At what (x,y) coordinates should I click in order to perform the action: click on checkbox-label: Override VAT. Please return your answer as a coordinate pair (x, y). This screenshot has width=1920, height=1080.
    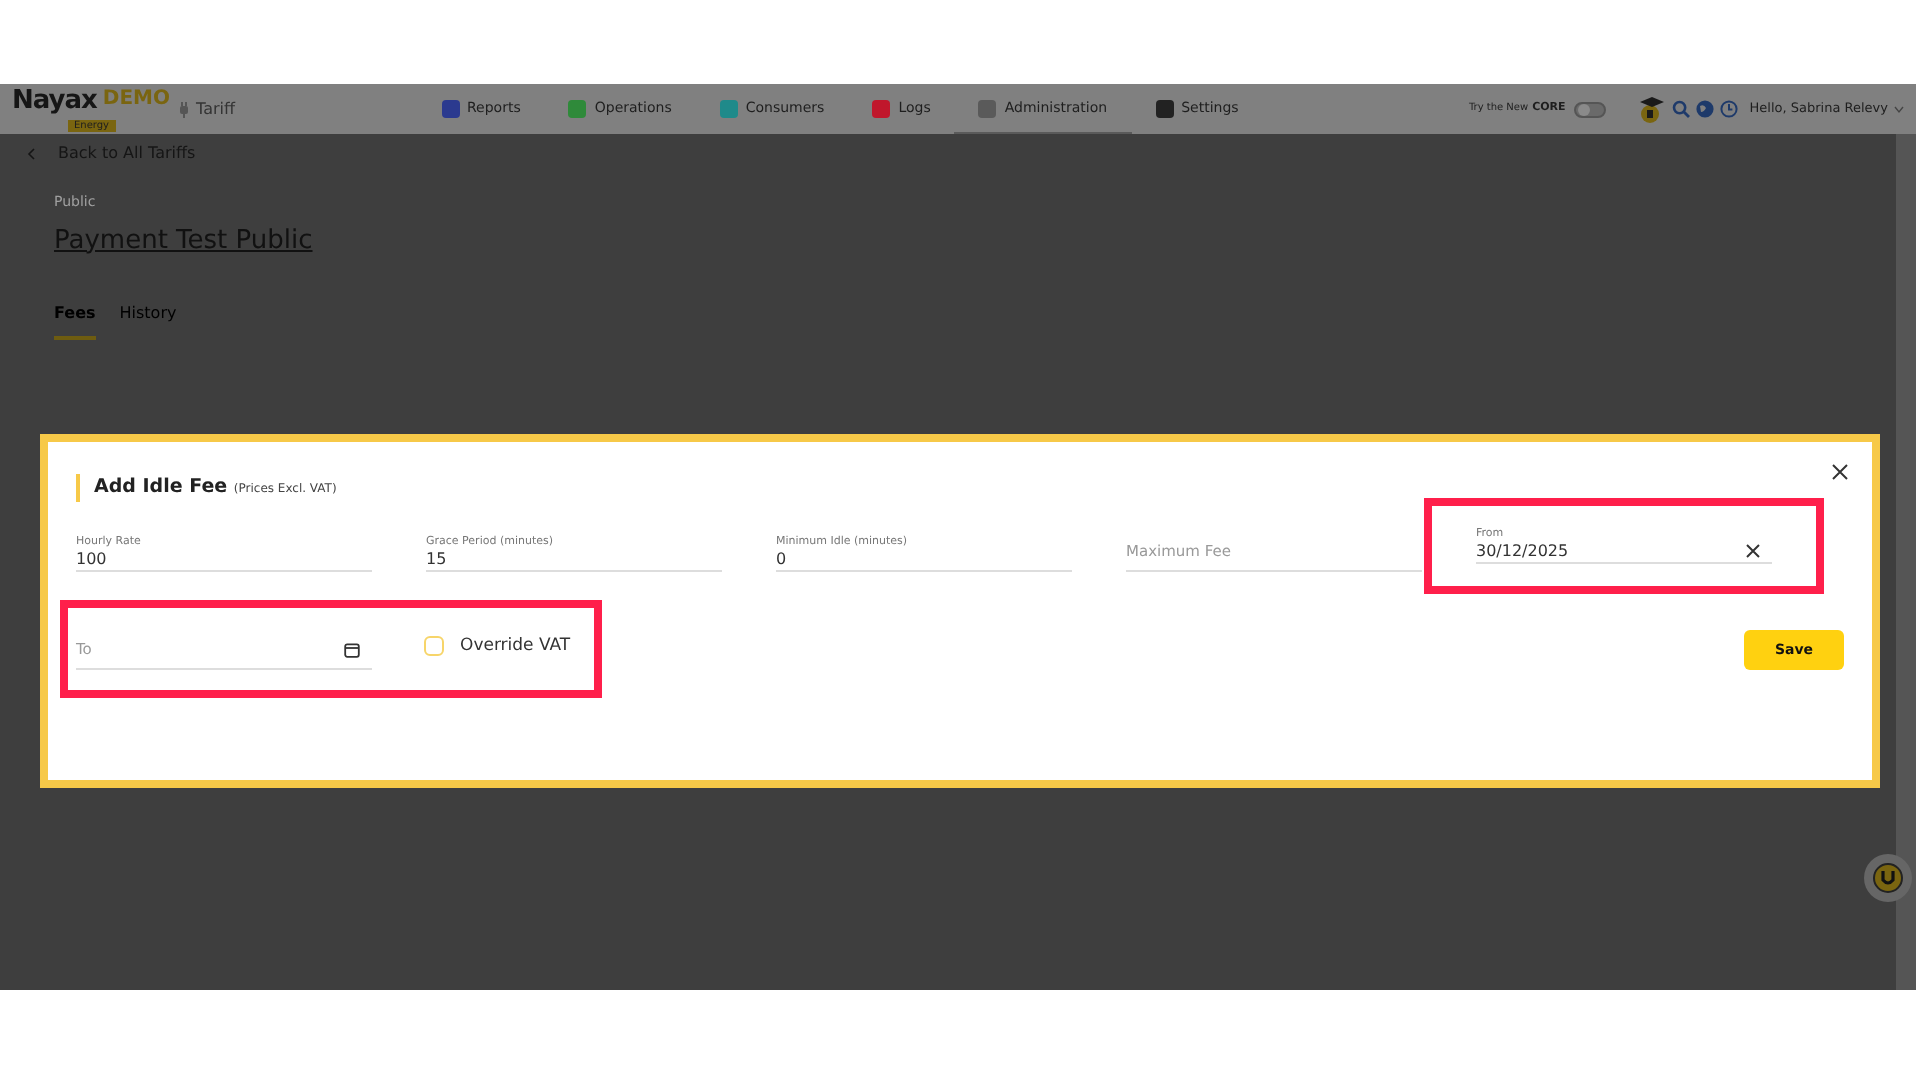
    Looking at the image, I should click on (515, 646).